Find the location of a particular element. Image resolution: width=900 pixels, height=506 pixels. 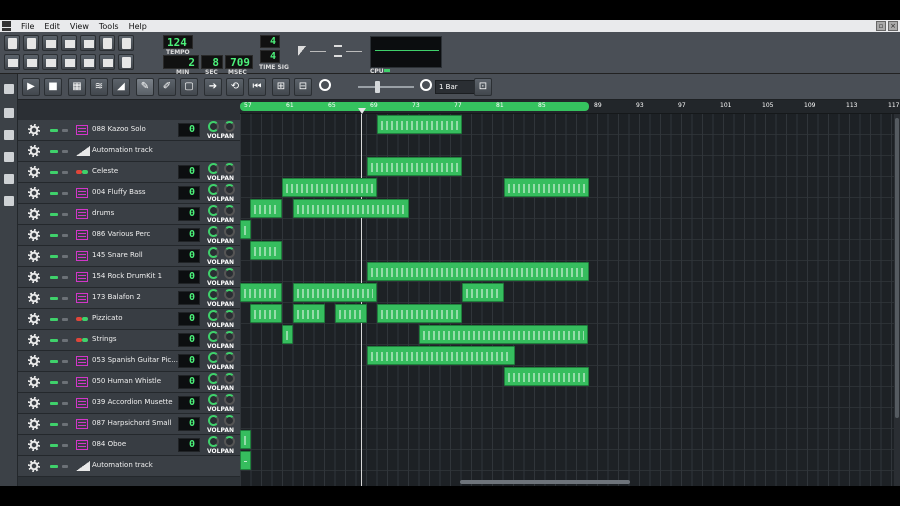

play-icon: ▶ is located at coordinates (31, 87).